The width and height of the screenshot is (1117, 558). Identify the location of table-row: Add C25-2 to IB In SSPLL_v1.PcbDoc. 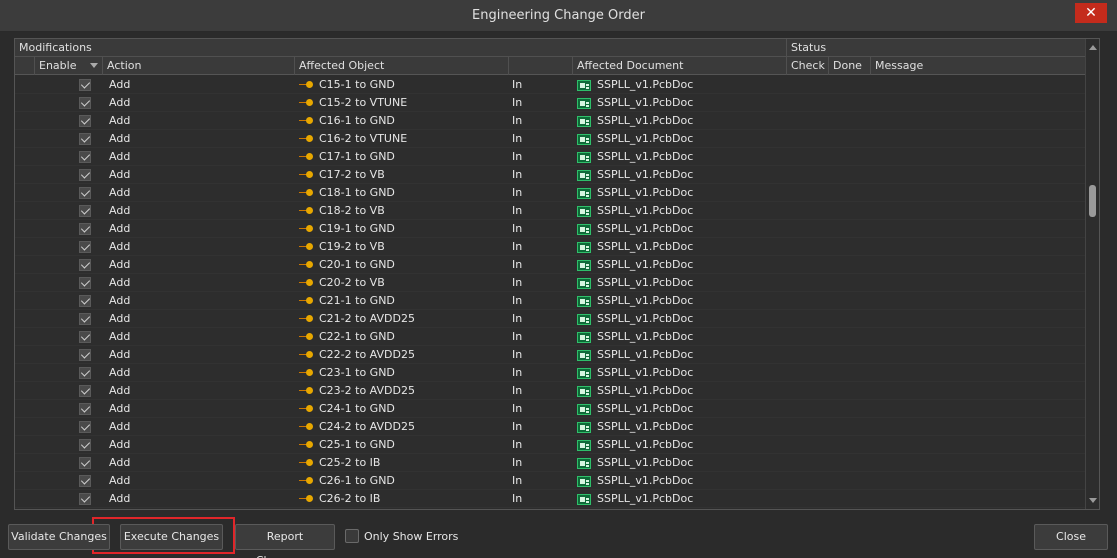
(550, 463).